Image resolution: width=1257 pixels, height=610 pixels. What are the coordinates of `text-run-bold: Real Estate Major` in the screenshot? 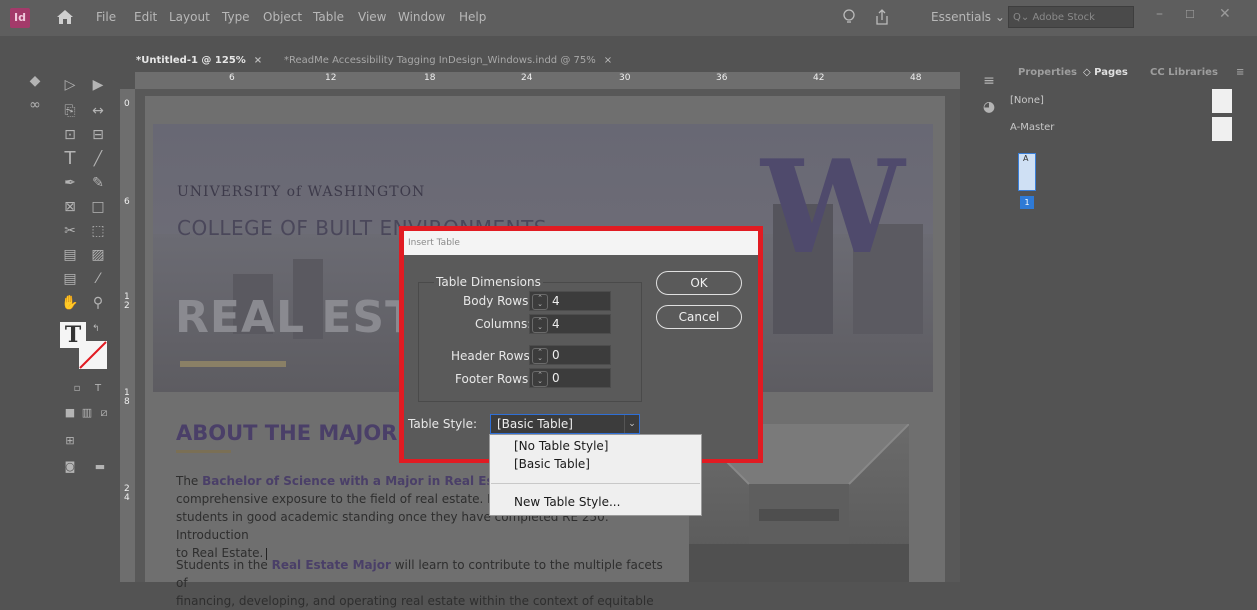 It's located at (331, 565).